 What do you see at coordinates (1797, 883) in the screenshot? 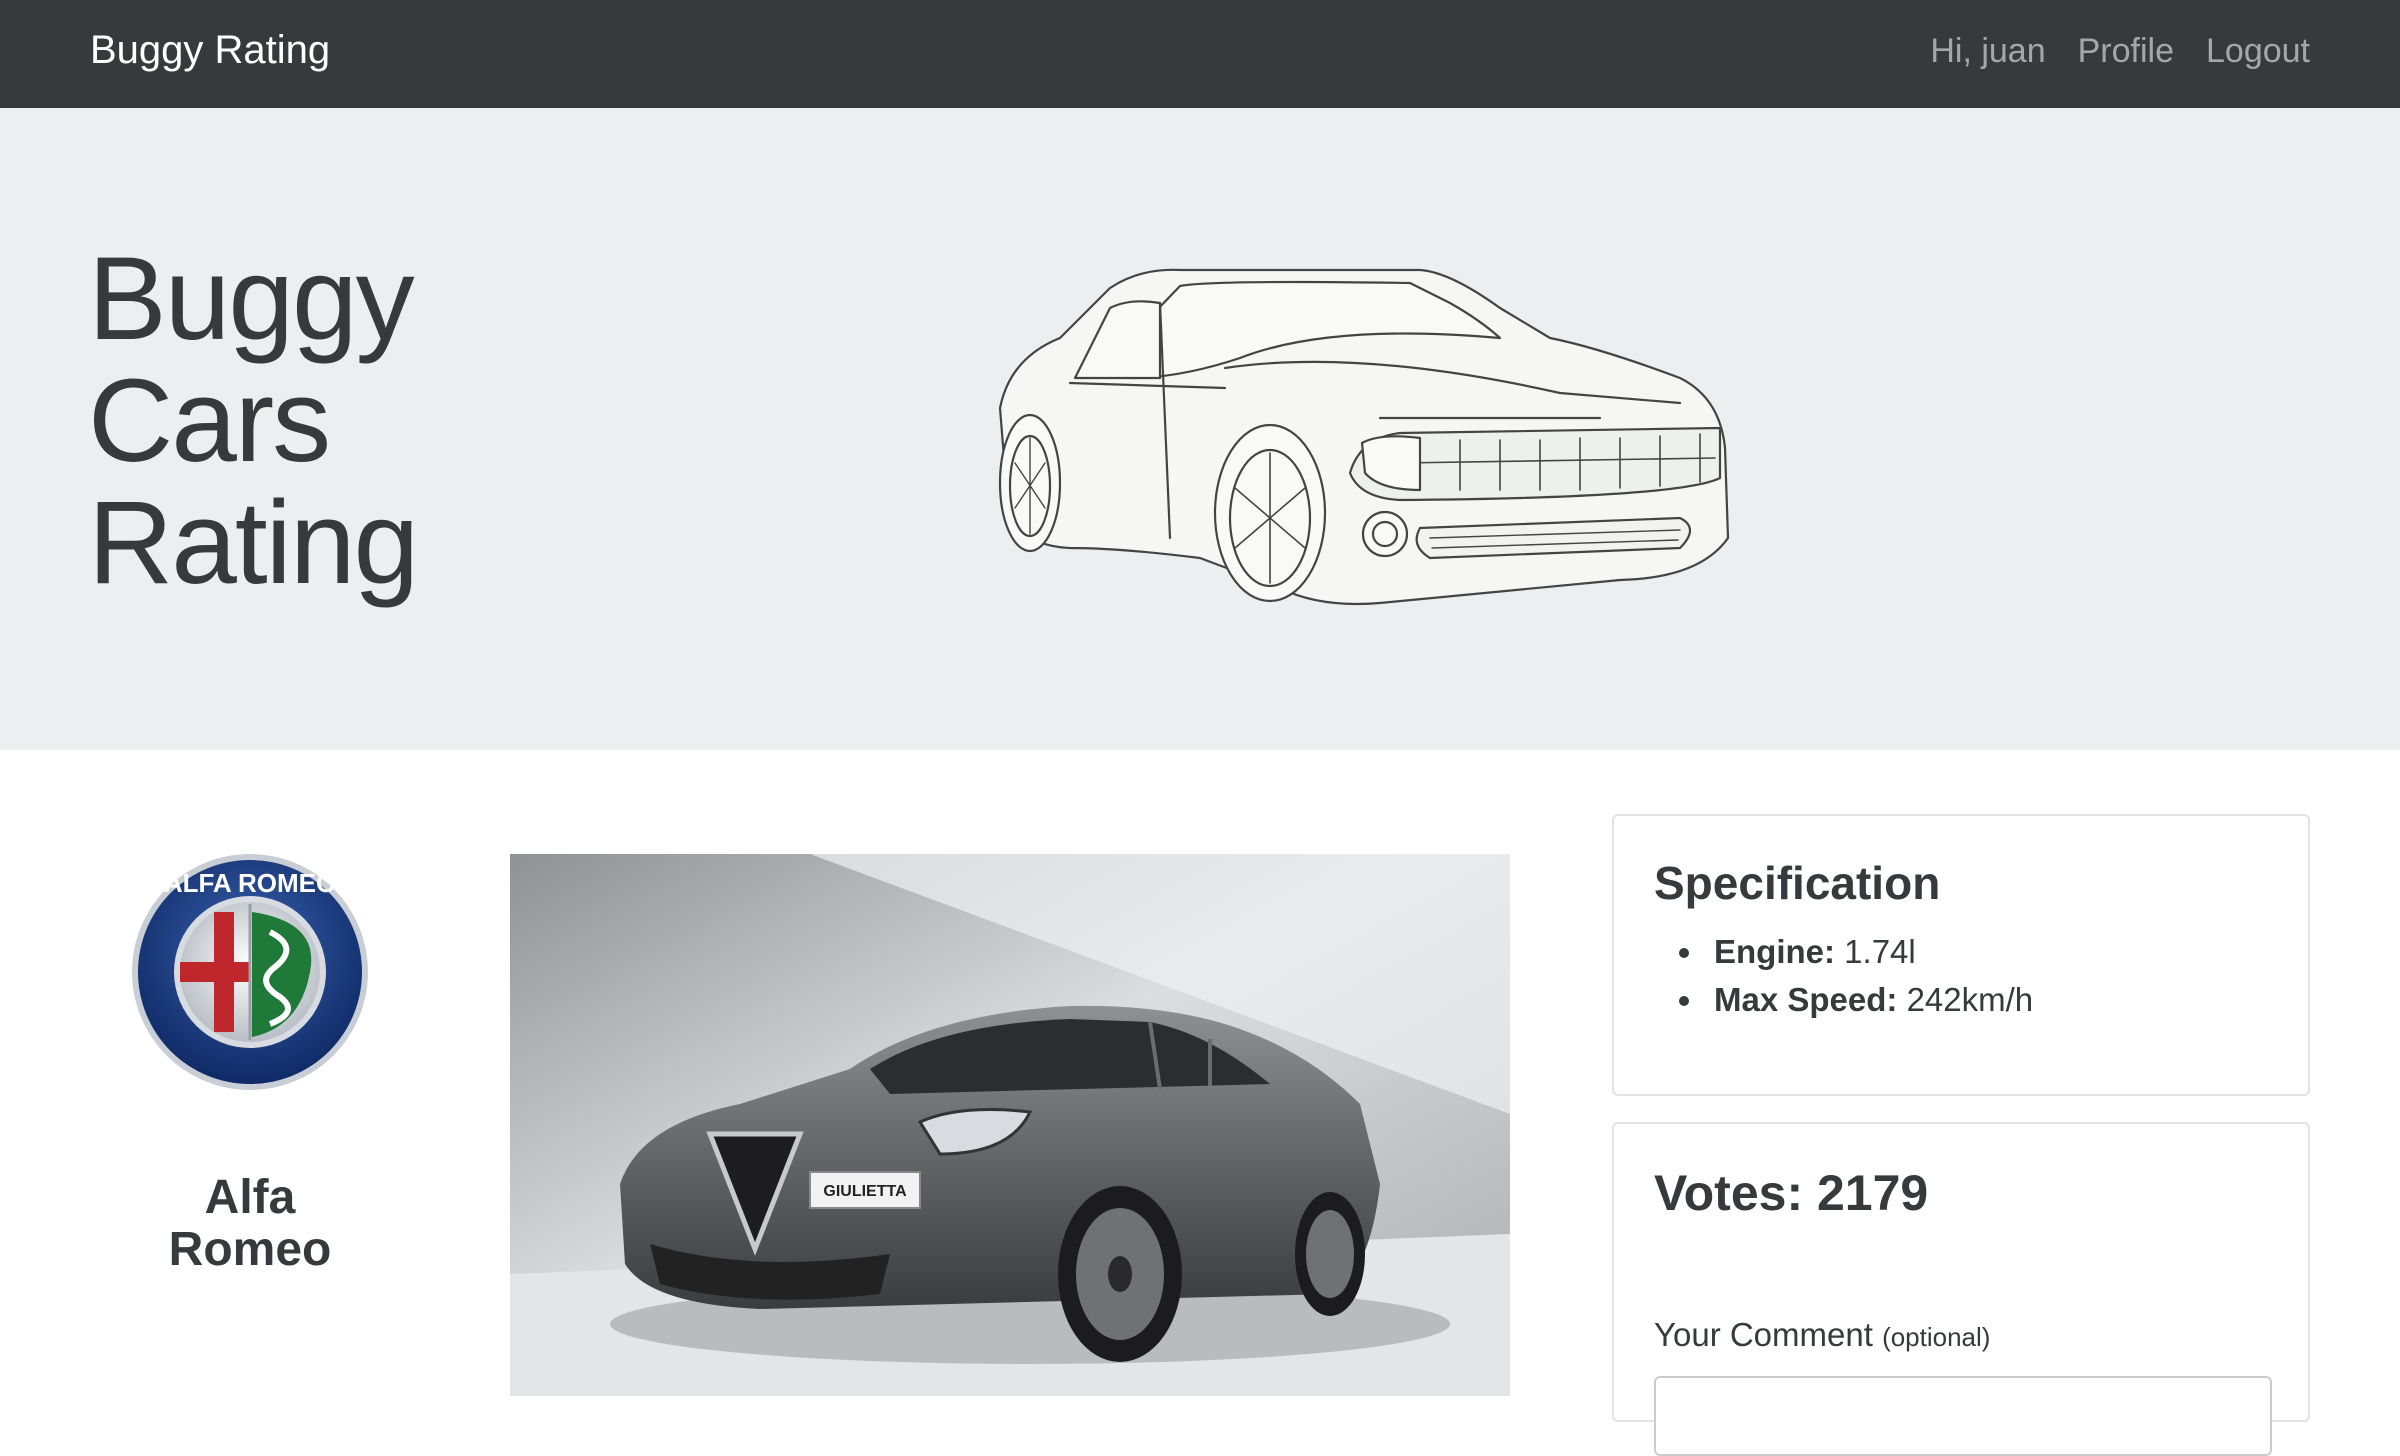
I see `specification-heading: Specification` at bounding box center [1797, 883].